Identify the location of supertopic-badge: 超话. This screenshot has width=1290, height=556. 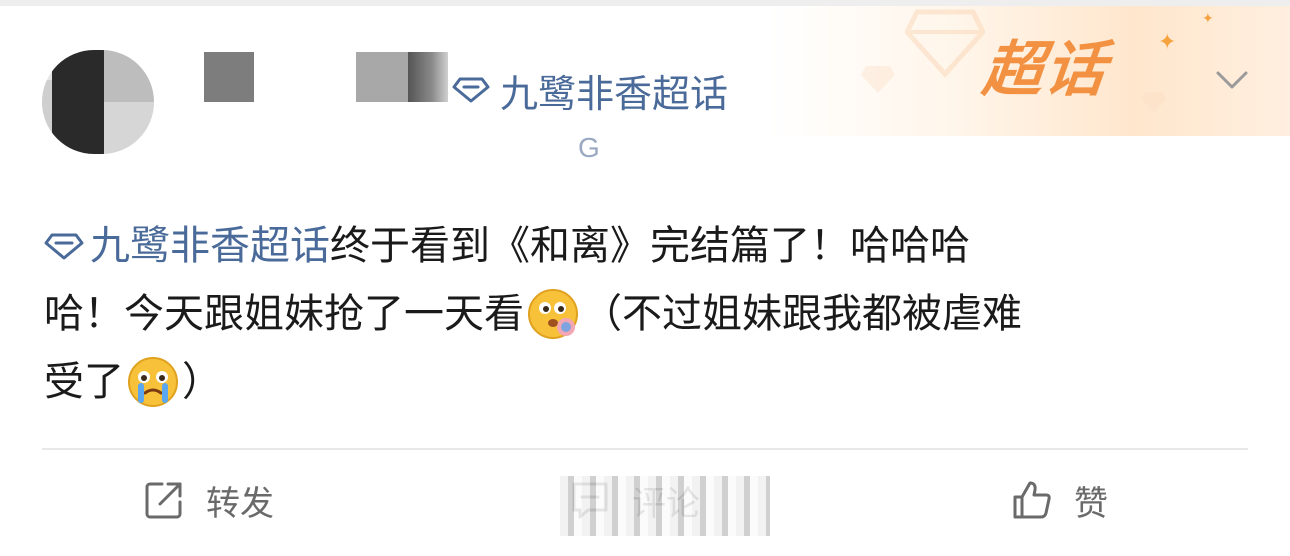
(1044, 70).